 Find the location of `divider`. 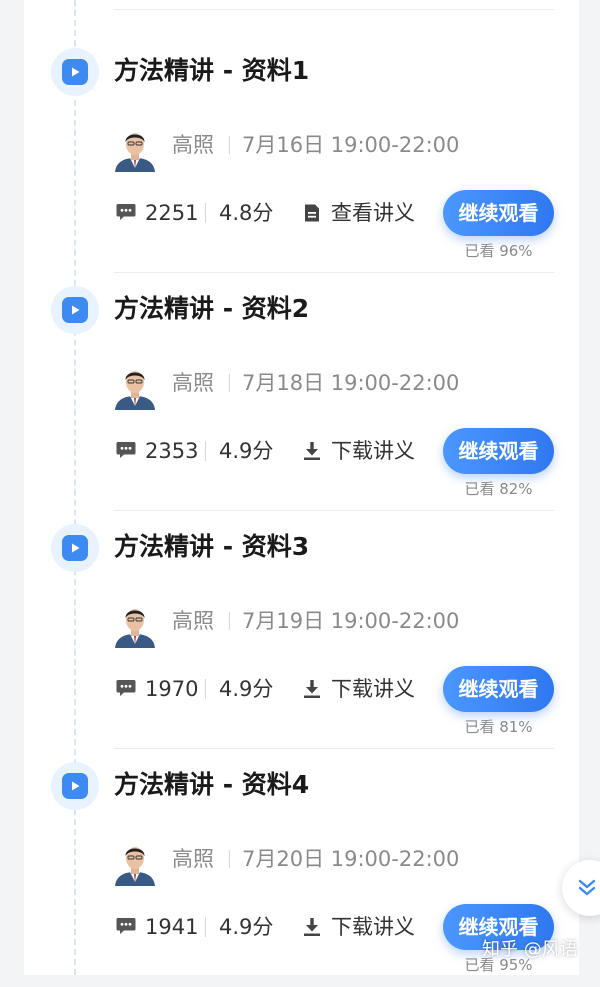

divider is located at coordinates (334, 9).